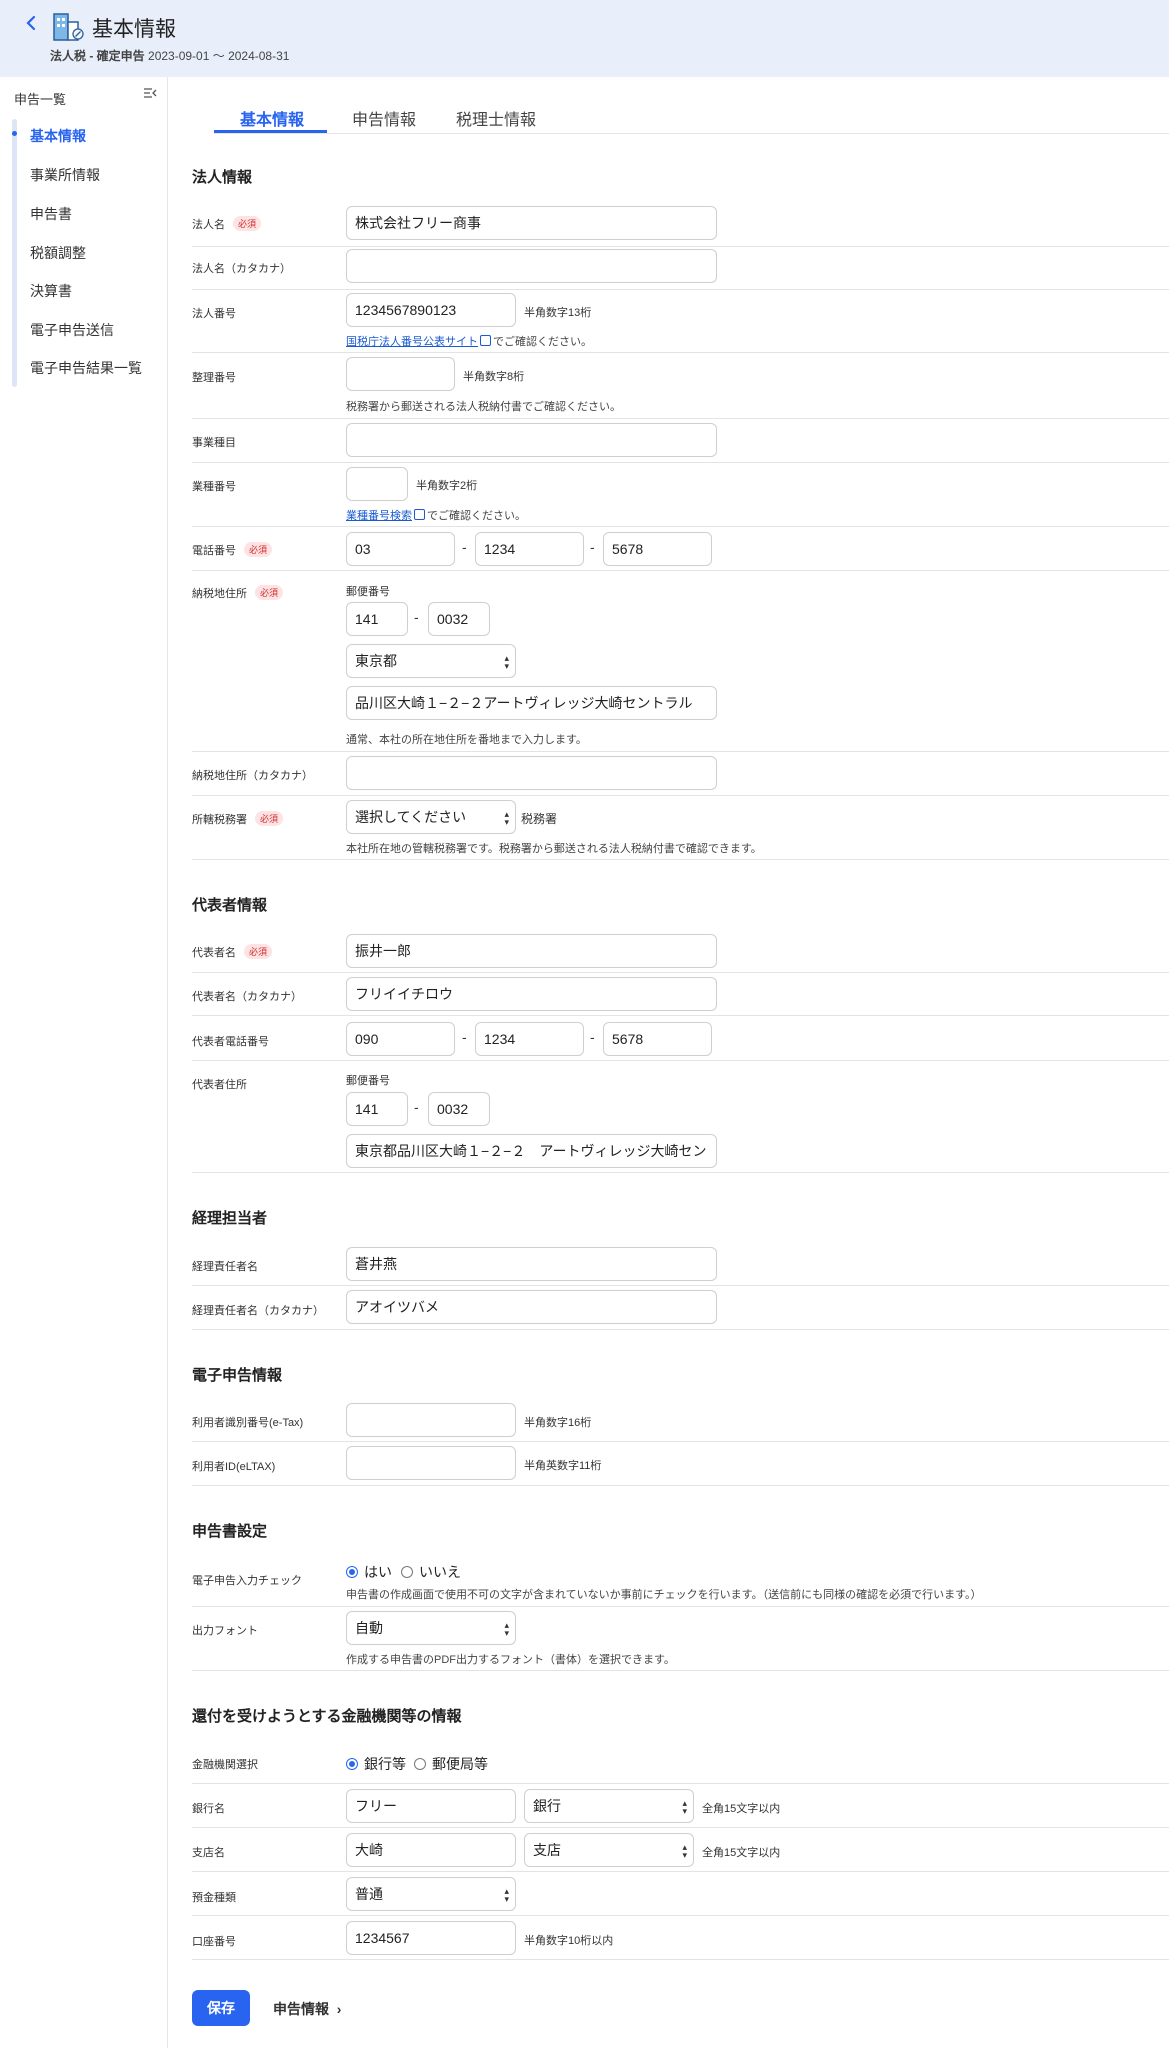 The width and height of the screenshot is (1169, 2048). I want to click on radio-checked-icon, so click(352, 1764).